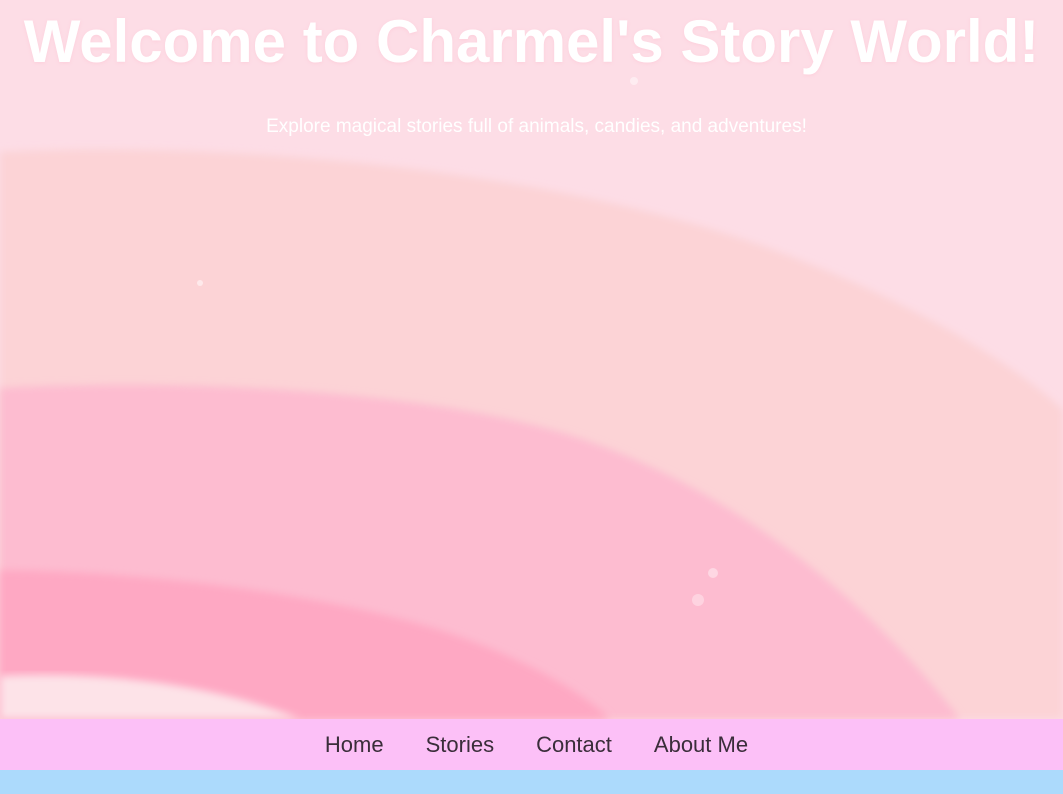 The height and width of the screenshot is (794, 1063). What do you see at coordinates (701, 745) in the screenshot?
I see `nav-link-about-me: About Me` at bounding box center [701, 745].